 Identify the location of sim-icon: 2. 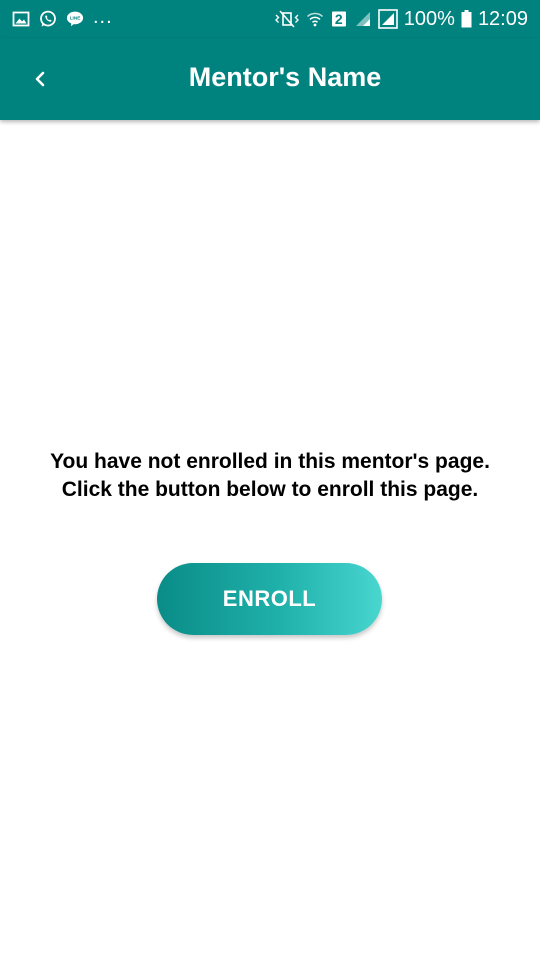
(339, 19).